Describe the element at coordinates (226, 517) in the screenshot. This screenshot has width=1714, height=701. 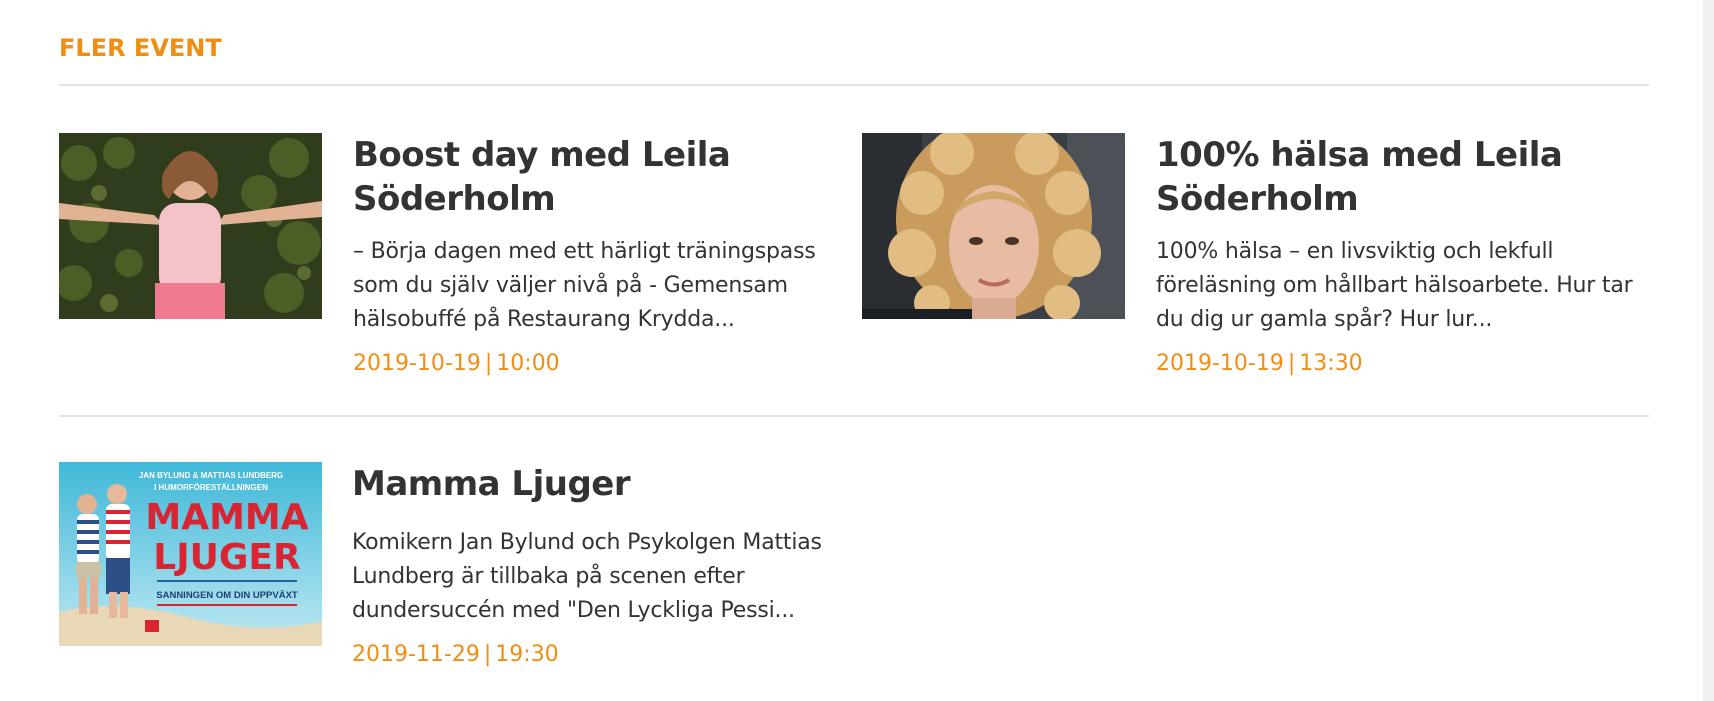
I see `poster-headline1: MAMMA` at that location.